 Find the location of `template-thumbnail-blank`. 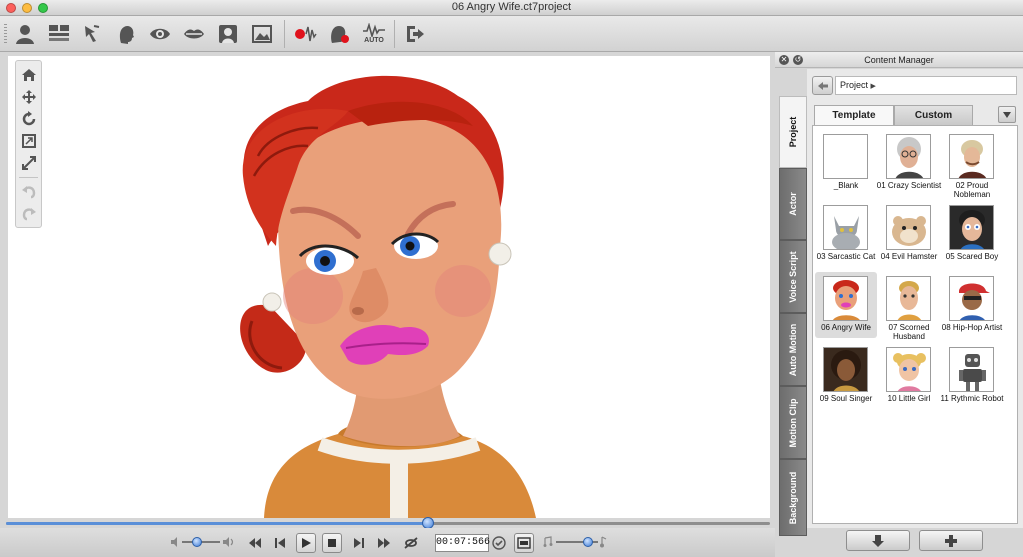

template-thumbnail-blank is located at coordinates (845, 156).